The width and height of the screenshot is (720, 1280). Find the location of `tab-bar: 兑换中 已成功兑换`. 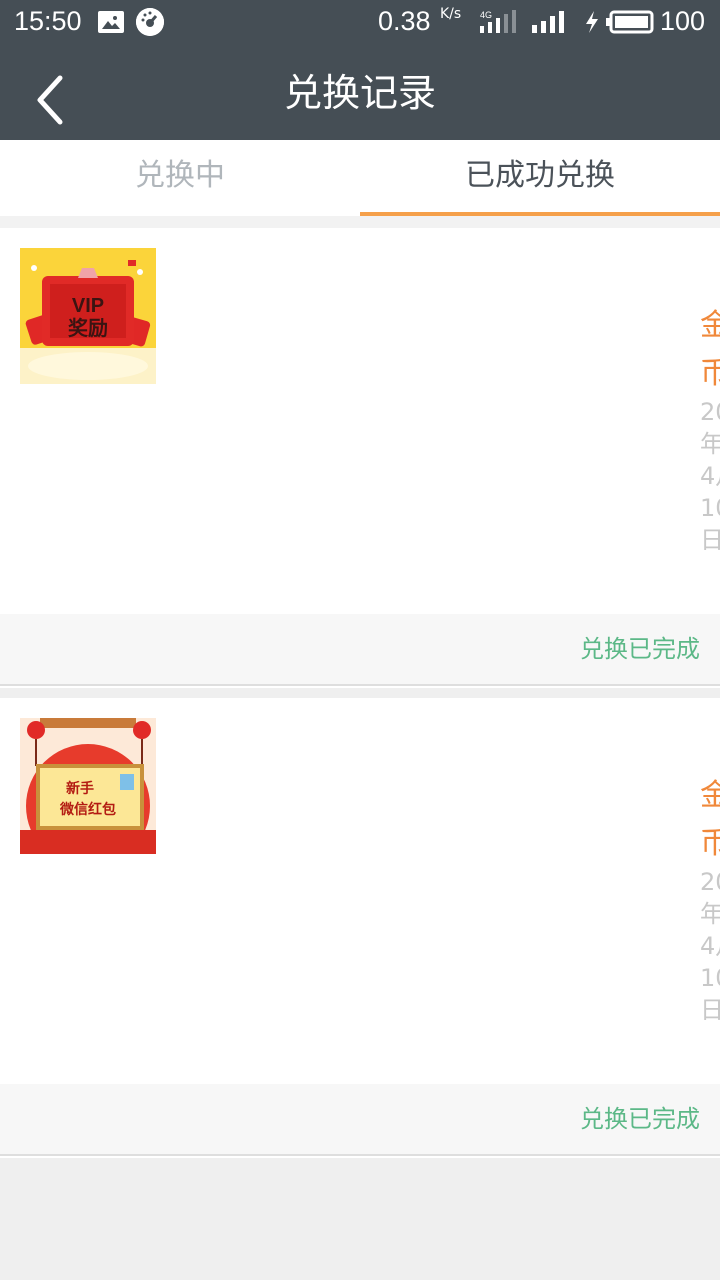

tab-bar: 兑换中 已成功兑换 is located at coordinates (360, 178).